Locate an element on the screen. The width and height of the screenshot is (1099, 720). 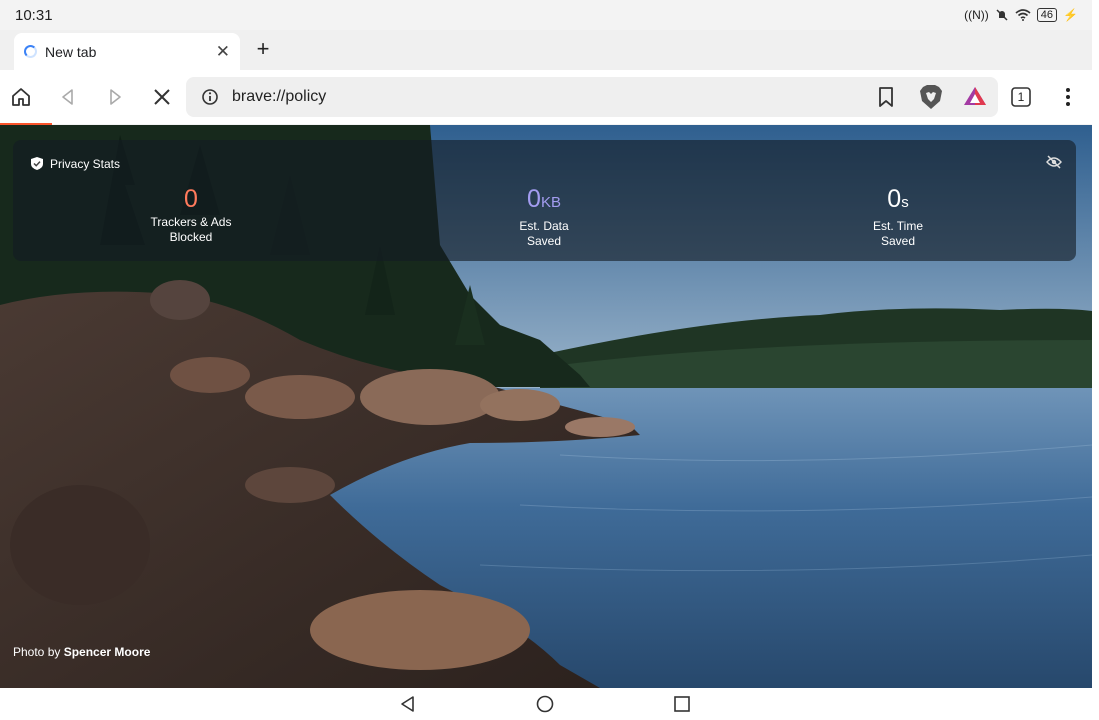
status-bar: 10:31 ((N)) 46 ⚡ is located at coordinates (546, 15).